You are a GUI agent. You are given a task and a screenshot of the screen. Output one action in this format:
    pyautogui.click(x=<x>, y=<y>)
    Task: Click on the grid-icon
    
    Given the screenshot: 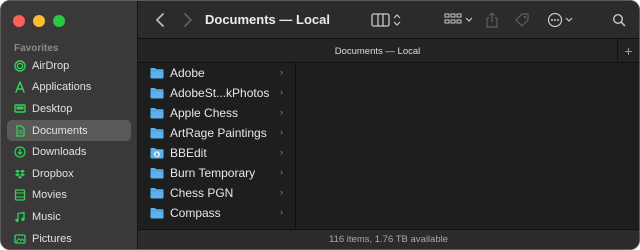 What is the action you would take?
    pyautogui.click(x=458, y=18)
    